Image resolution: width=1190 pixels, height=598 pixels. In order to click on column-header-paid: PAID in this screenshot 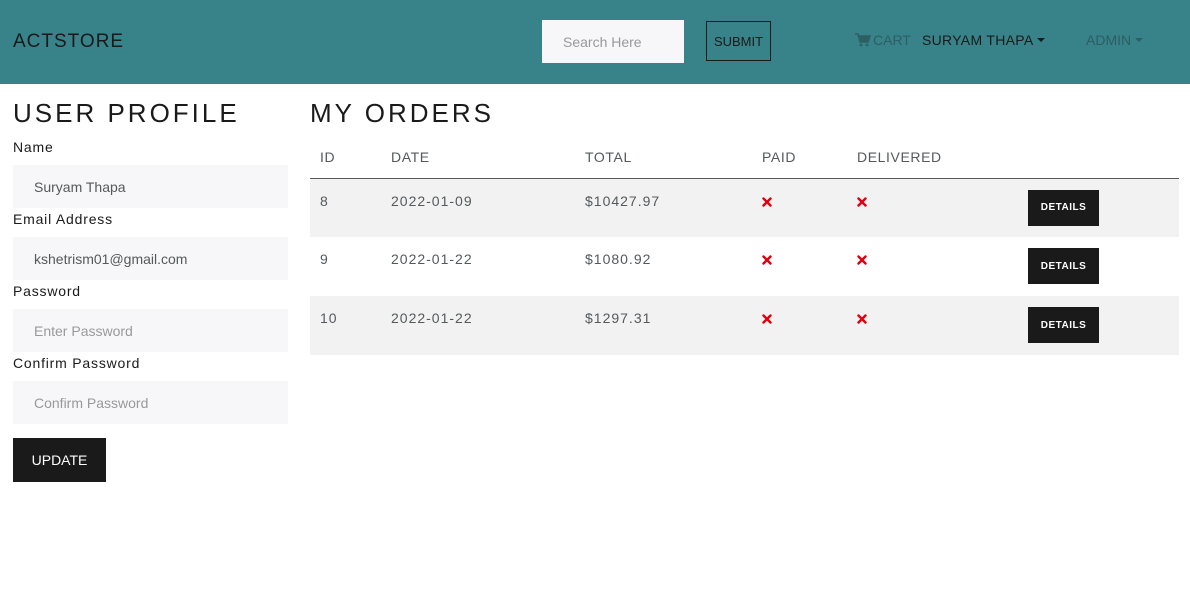, I will do `click(799, 157)`.